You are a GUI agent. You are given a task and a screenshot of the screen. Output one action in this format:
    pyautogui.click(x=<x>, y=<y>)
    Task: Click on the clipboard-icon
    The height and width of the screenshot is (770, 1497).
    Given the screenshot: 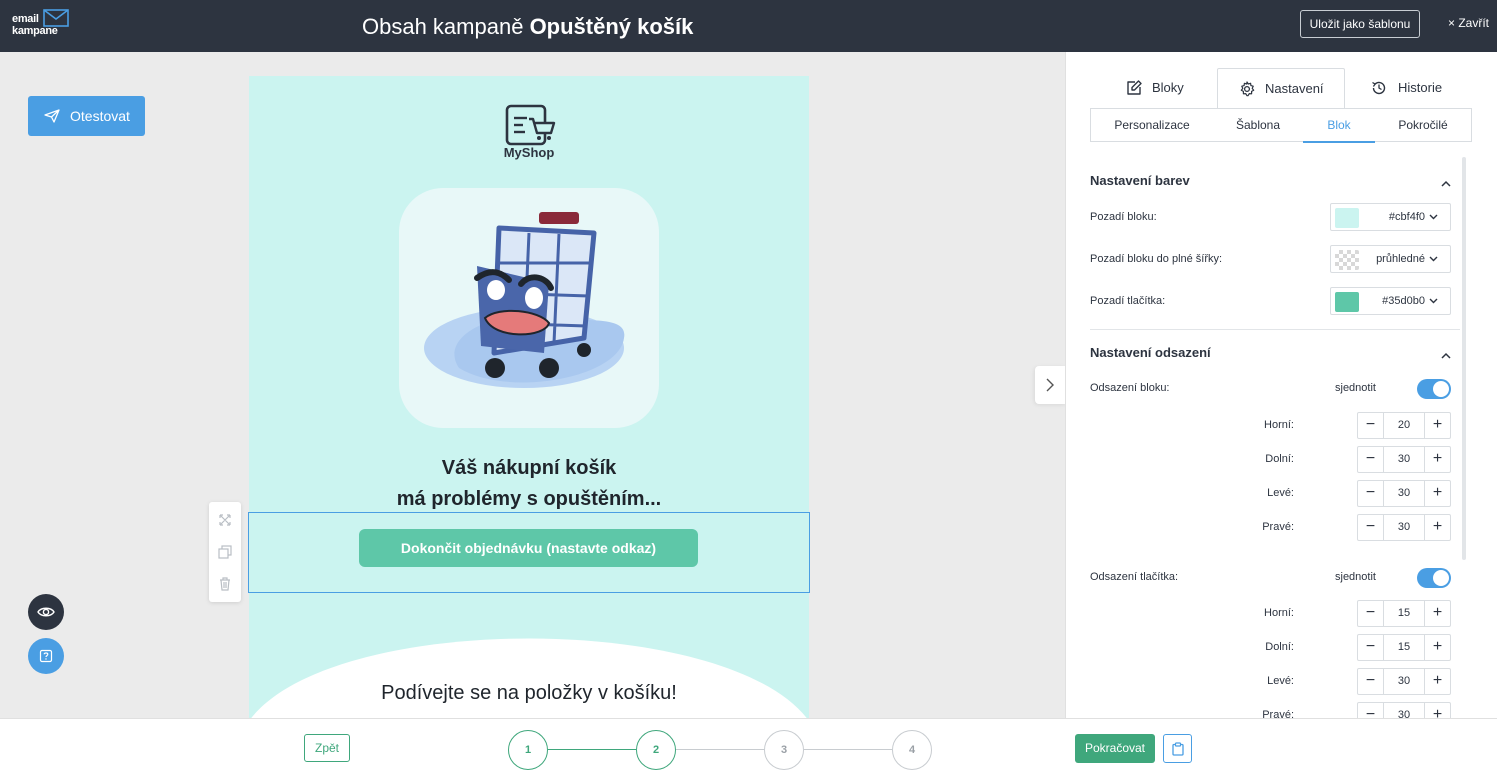 What is the action you would take?
    pyautogui.click(x=1178, y=749)
    